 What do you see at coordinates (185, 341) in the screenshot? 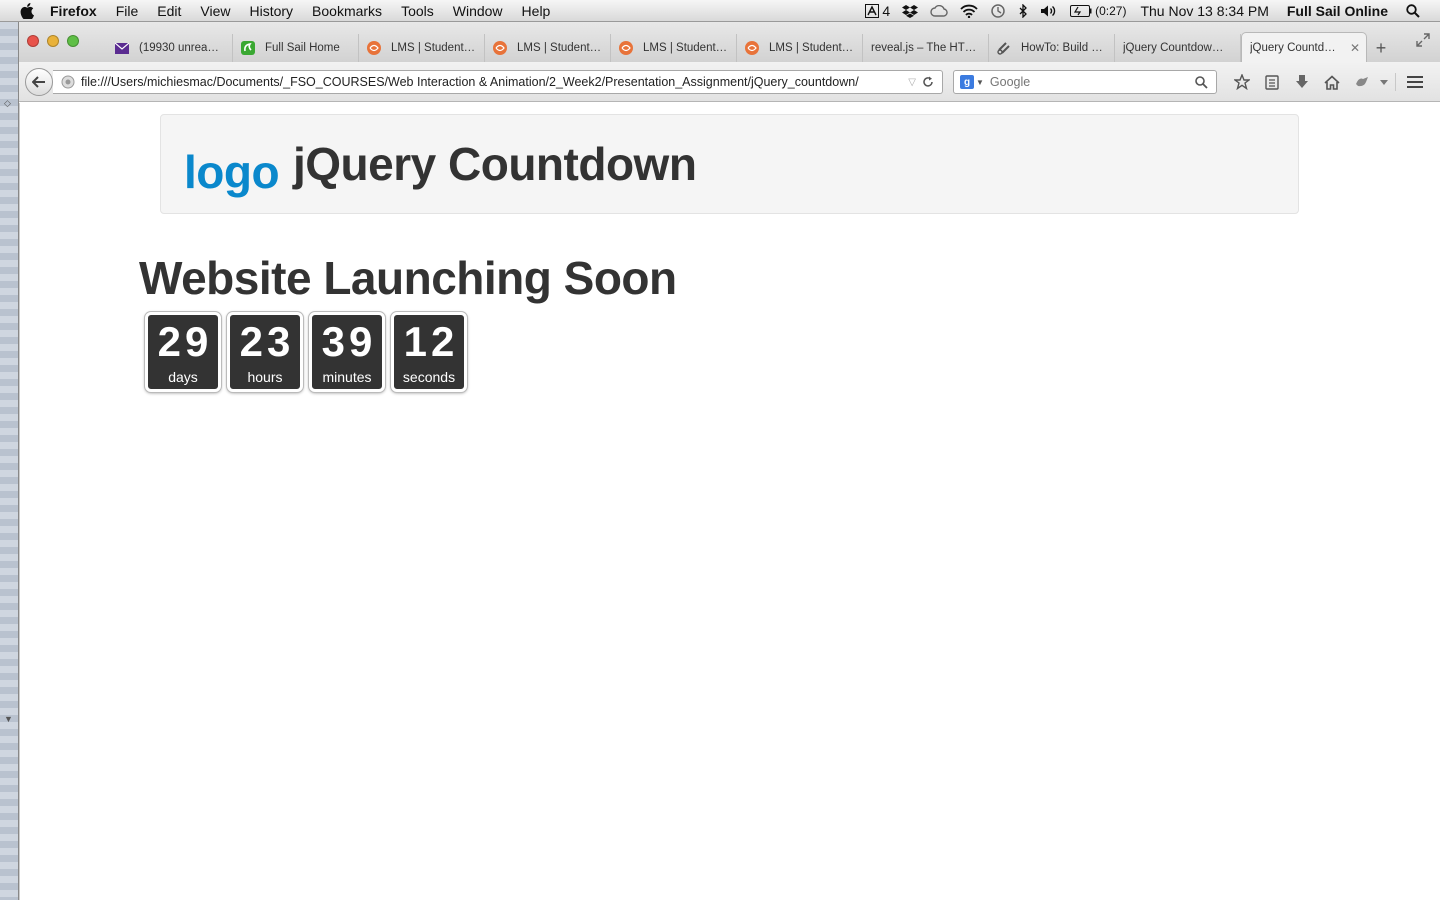
I see `countdown-days-value: 29` at bounding box center [185, 341].